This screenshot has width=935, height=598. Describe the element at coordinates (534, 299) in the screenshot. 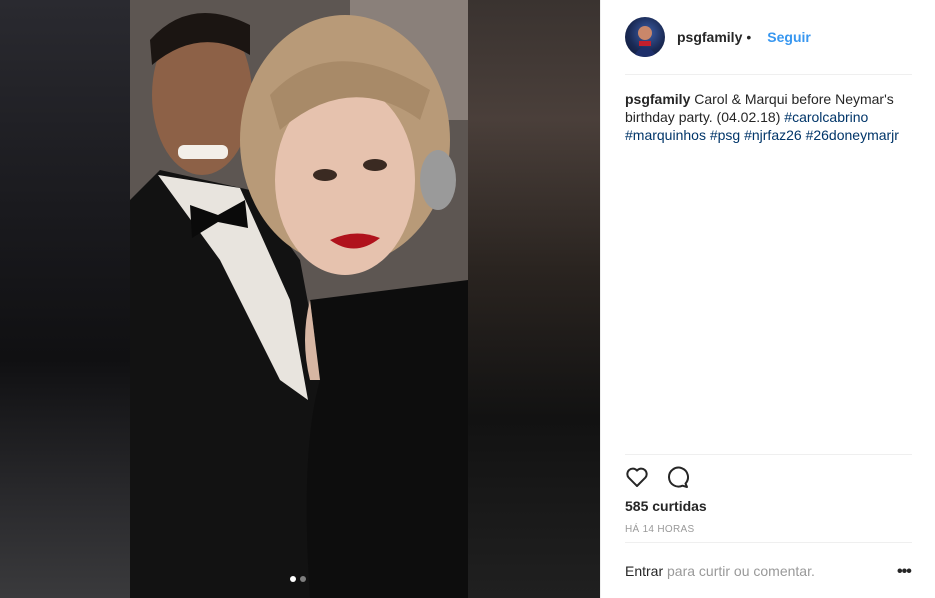

I see `media-blur-right` at that location.